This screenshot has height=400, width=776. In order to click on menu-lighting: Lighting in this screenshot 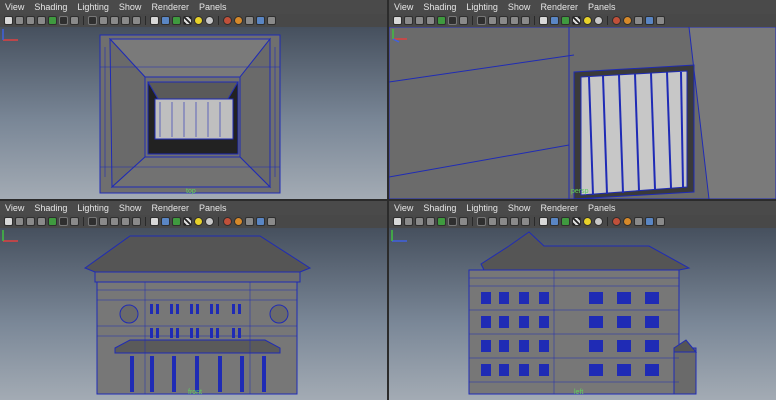, I will do `click(482, 208)`.